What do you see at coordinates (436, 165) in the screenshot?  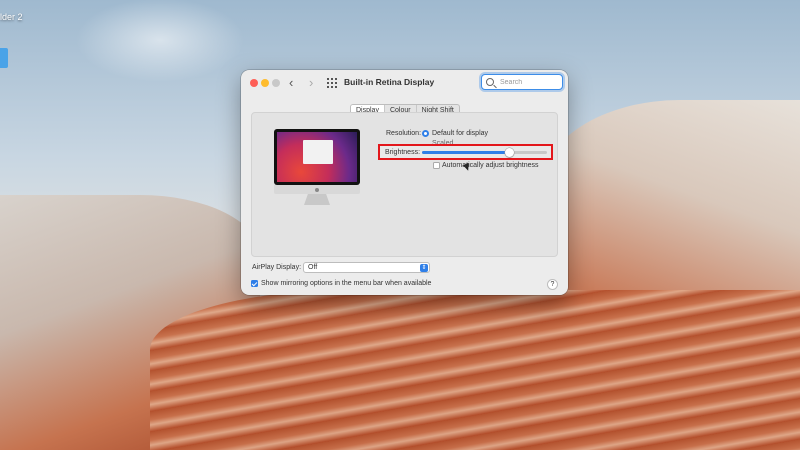 I see `auto-brightness-checkbox` at bounding box center [436, 165].